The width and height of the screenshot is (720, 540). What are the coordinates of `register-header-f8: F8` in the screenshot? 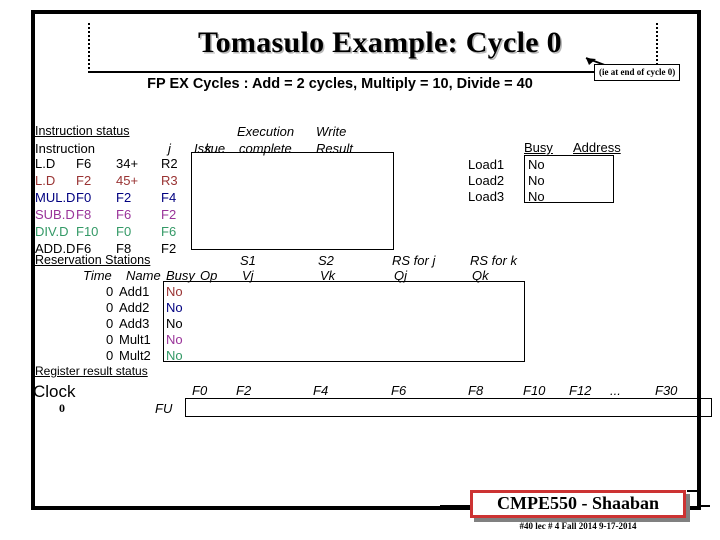 It's located at (476, 390).